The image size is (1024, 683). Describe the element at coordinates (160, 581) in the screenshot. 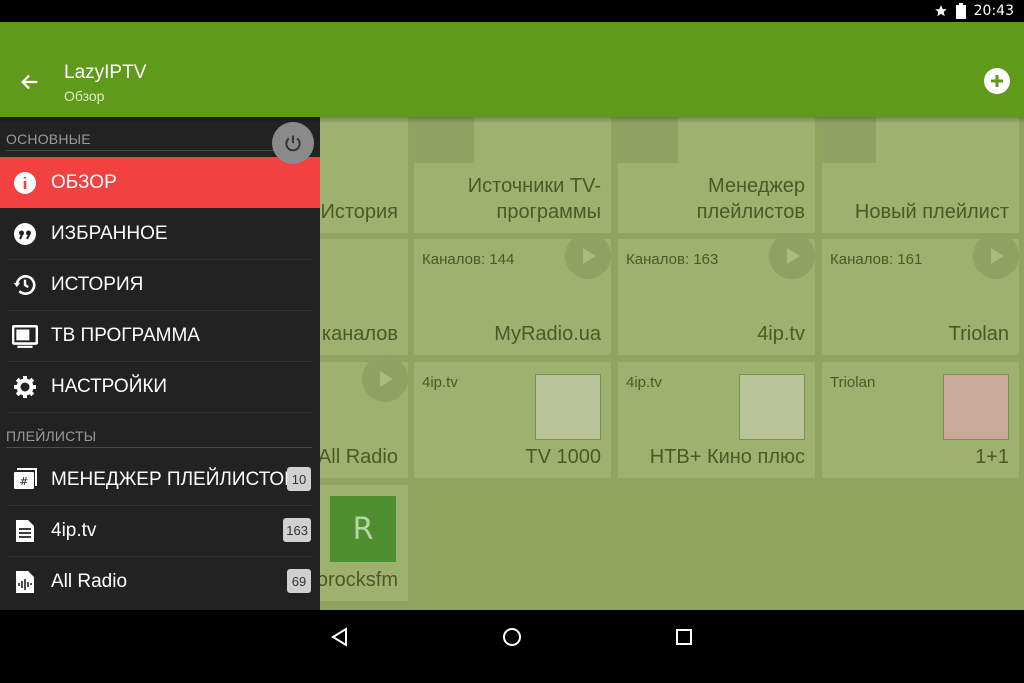

I see `menu-item-playlist-all-radio: All Radio 69` at that location.